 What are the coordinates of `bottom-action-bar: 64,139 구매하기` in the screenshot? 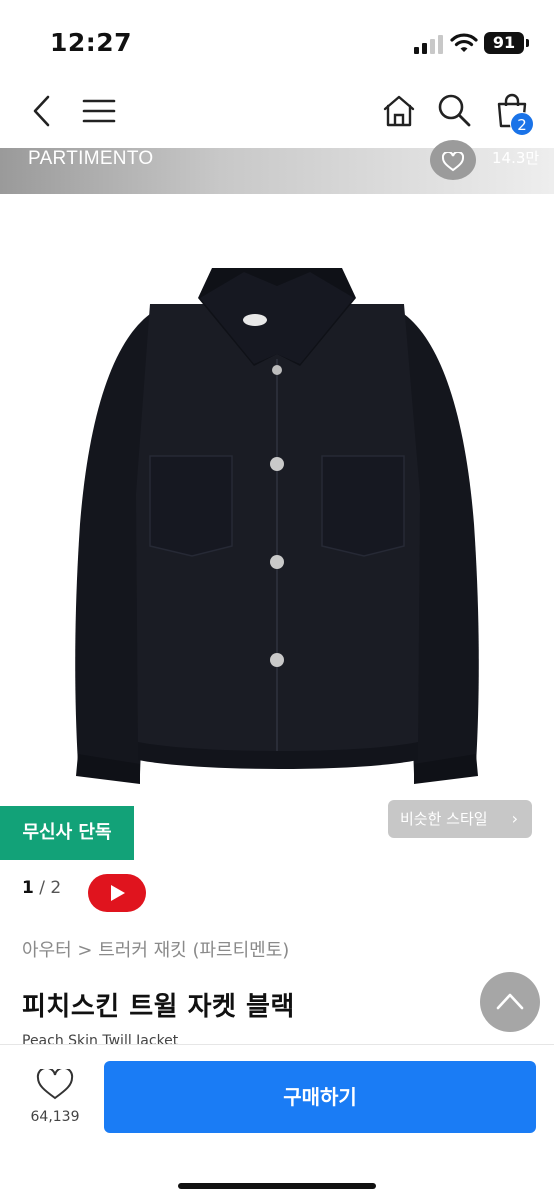 It's located at (277, 1122).